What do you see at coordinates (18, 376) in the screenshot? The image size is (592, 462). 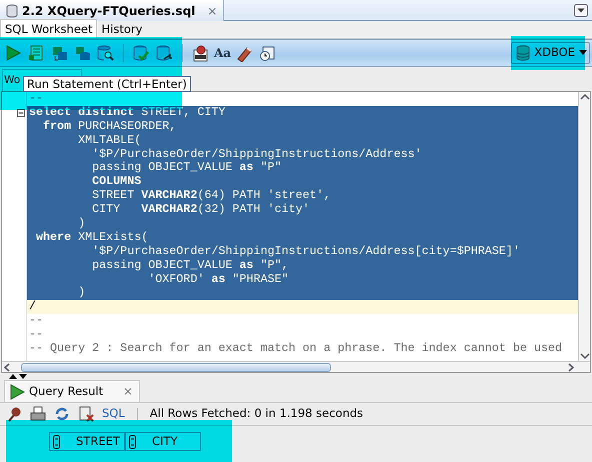 I see `splitter-arrows-icon` at bounding box center [18, 376].